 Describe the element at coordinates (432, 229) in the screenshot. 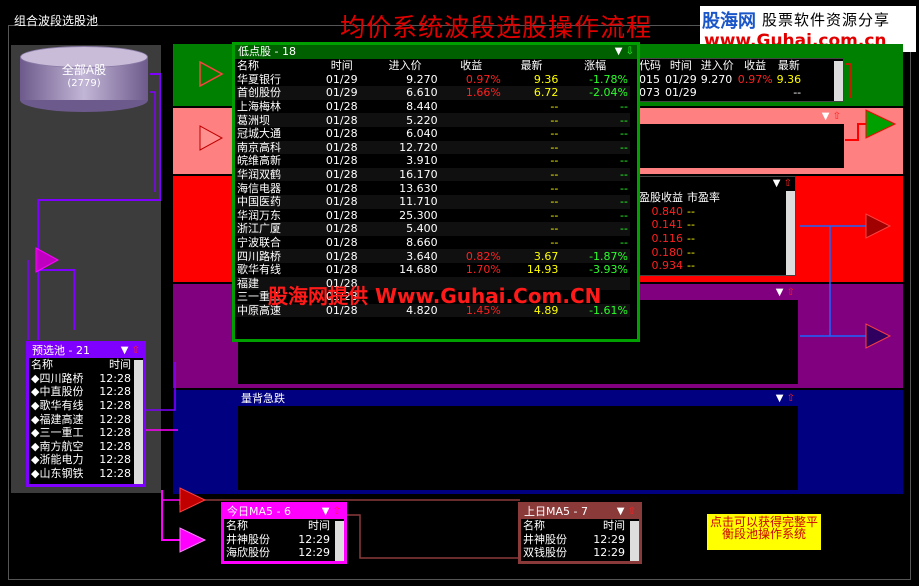

I see `table-row: 浙江广厦 01/28 5.400 -- --` at that location.